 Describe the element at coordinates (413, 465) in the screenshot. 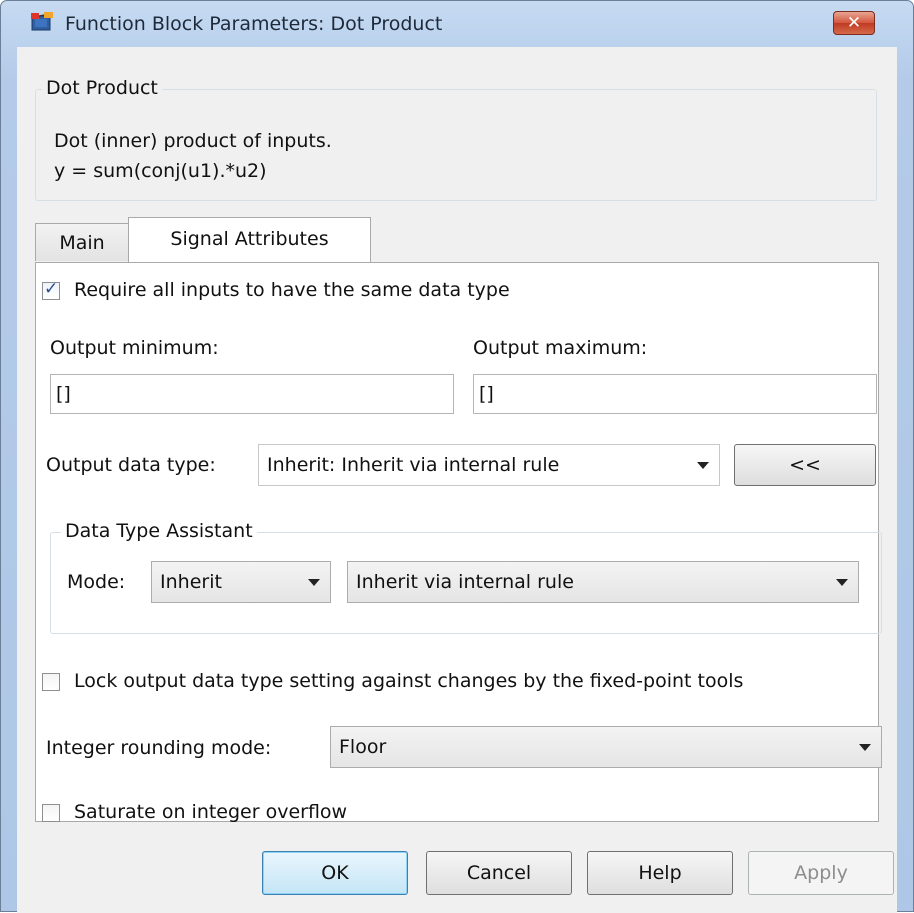

I see `output-data-type-value: Inherit: Inherit via internal rule` at that location.